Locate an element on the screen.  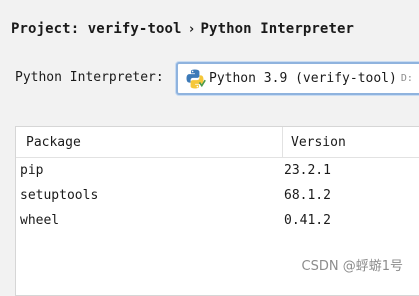
page-title: Python Interpreter is located at coordinates (277, 29).